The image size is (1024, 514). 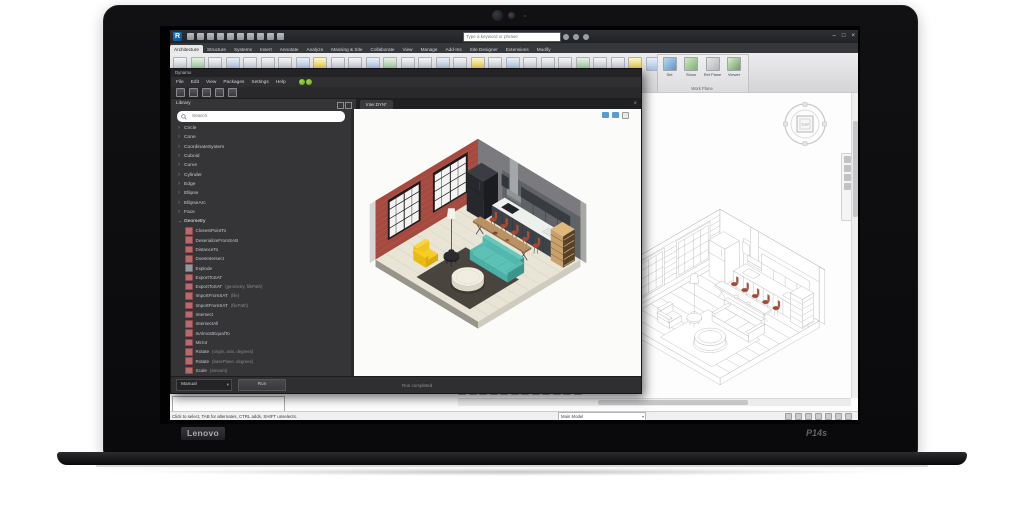 I want to click on library-node-exporttosat: ExportToSAT, so click(x=261, y=277).